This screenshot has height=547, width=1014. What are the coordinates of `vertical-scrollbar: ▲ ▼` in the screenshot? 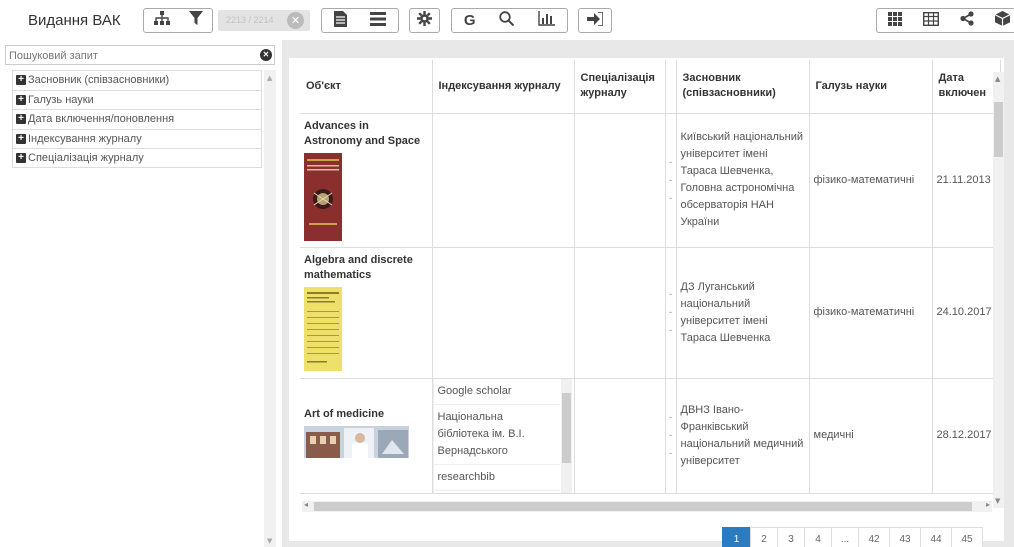 It's located at (998, 290).